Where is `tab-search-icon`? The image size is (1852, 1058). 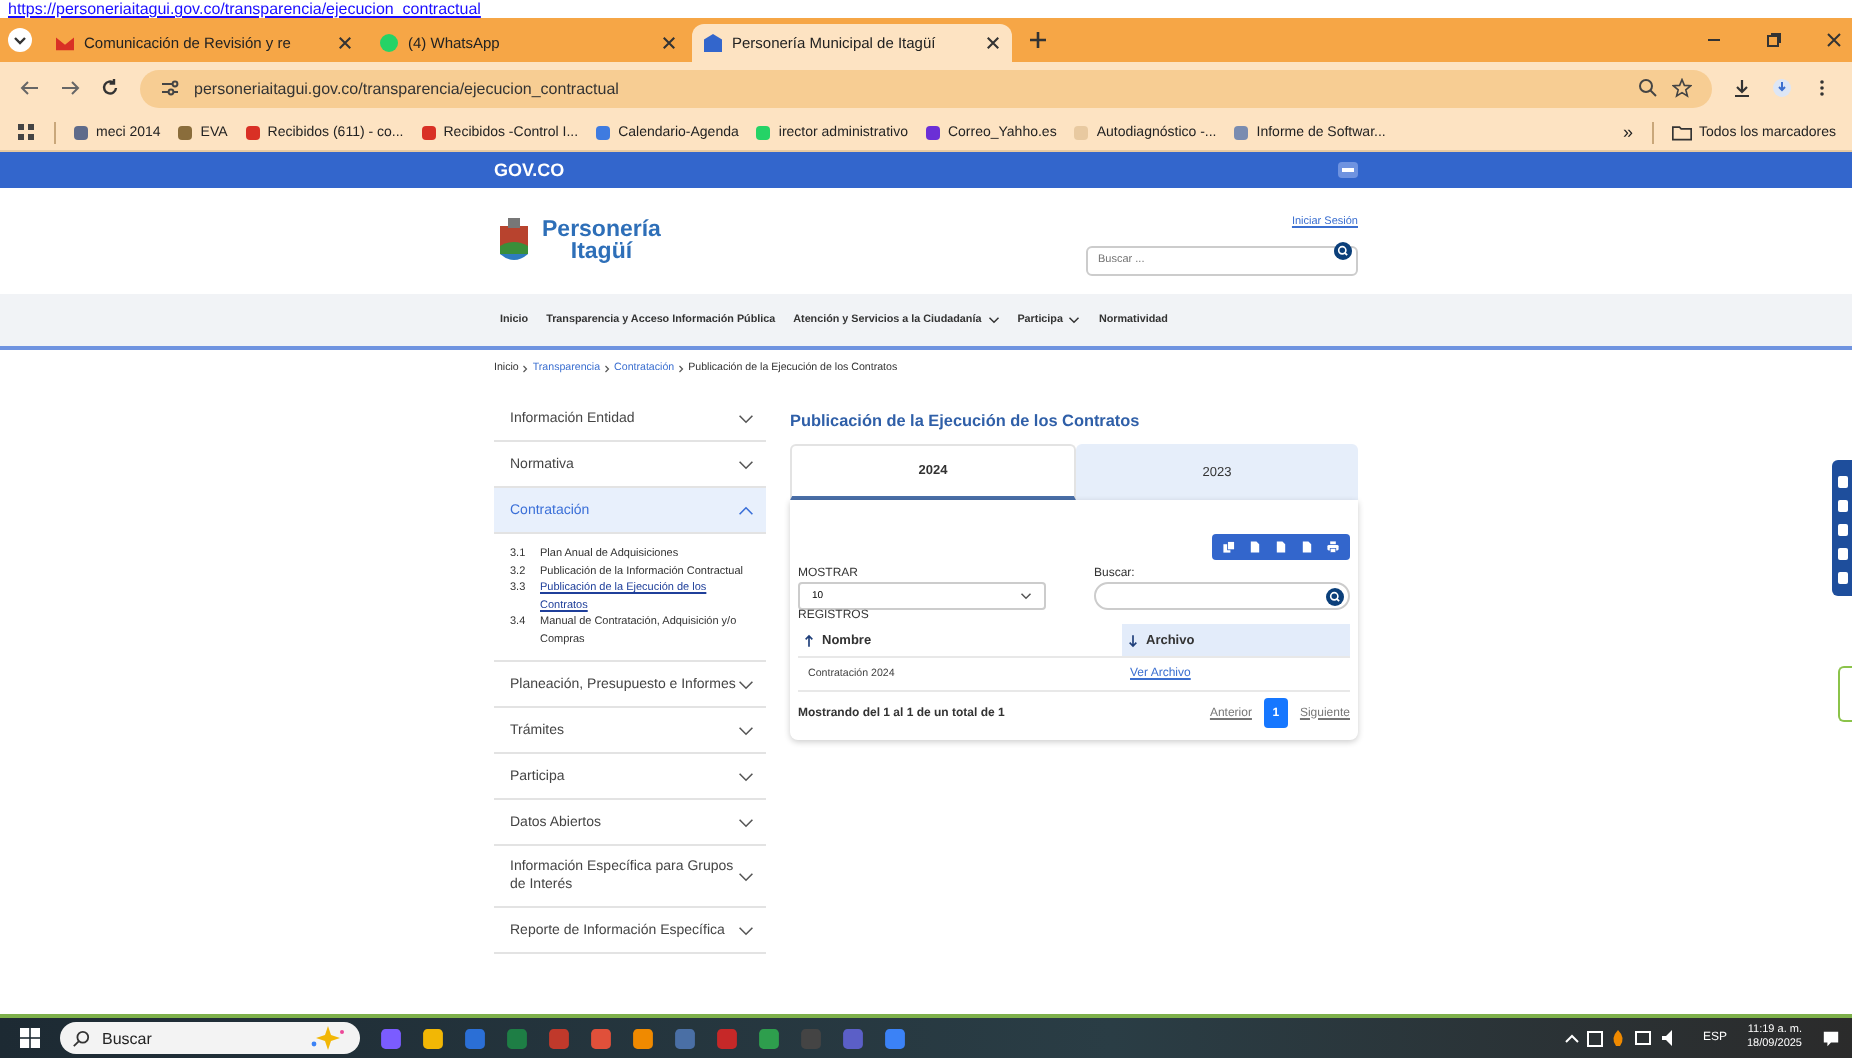
tab-search-icon is located at coordinates (20, 40).